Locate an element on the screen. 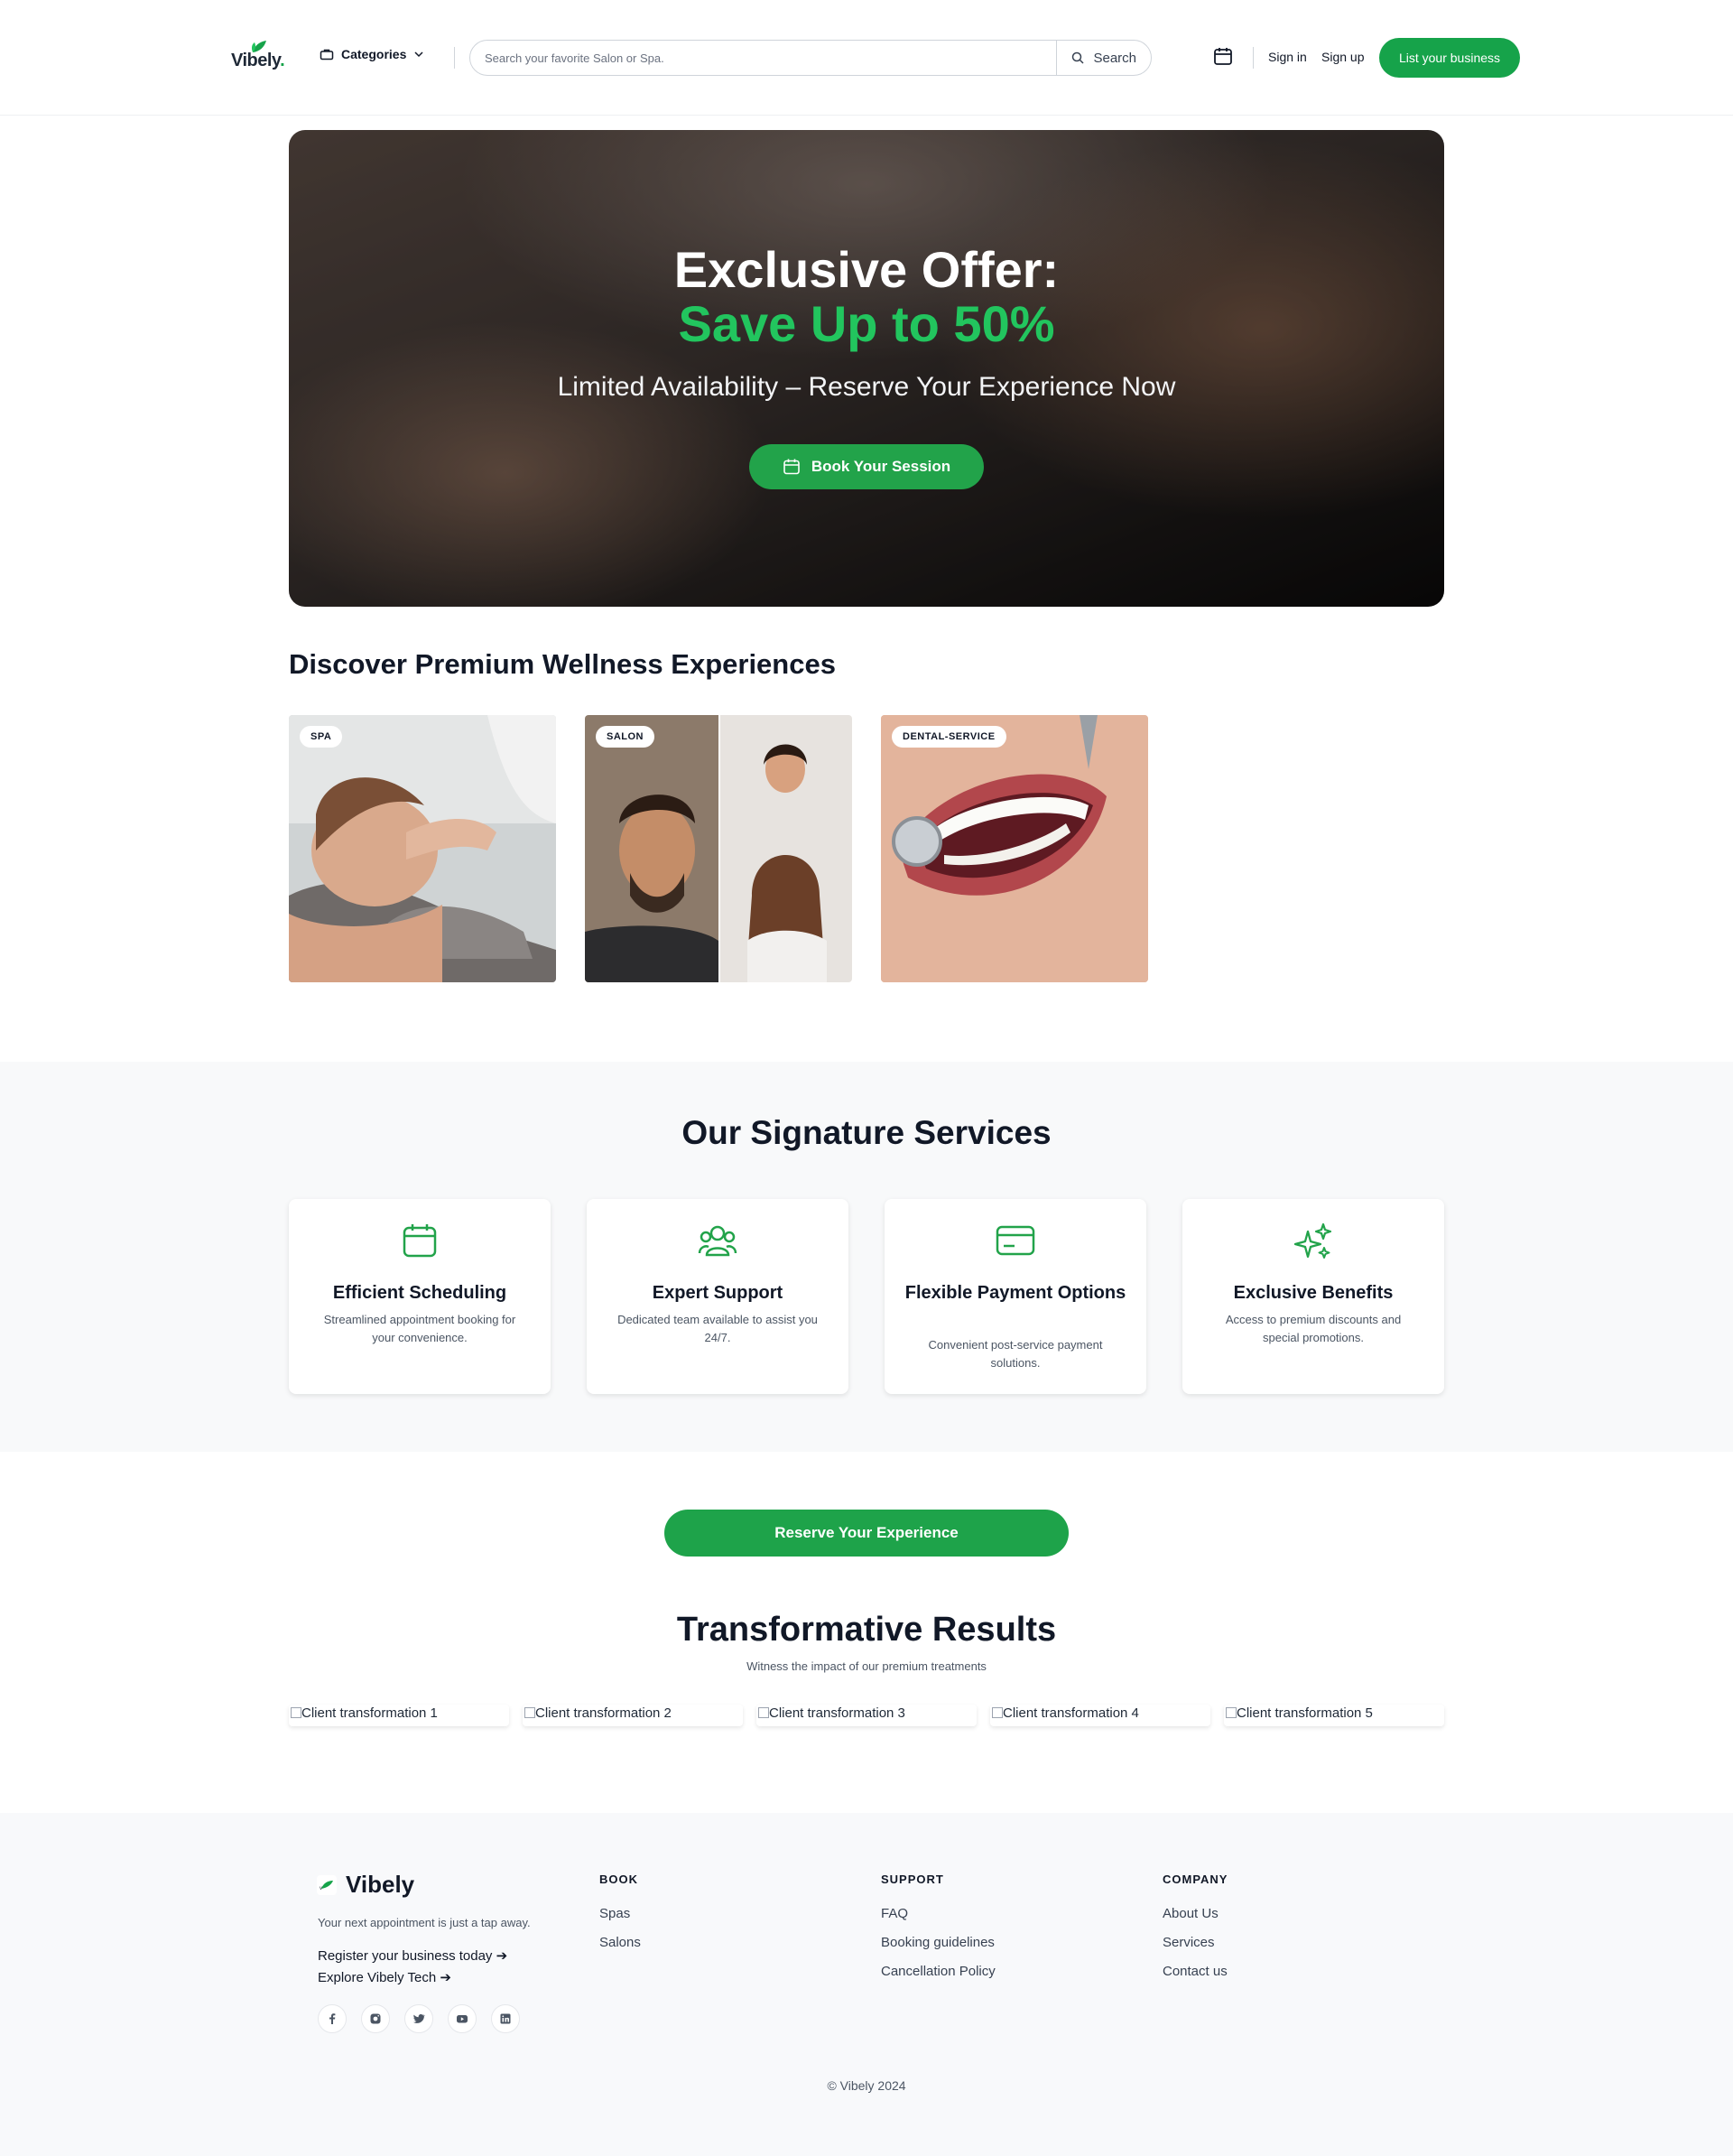  logo-text: Vibely is located at coordinates (256, 61).